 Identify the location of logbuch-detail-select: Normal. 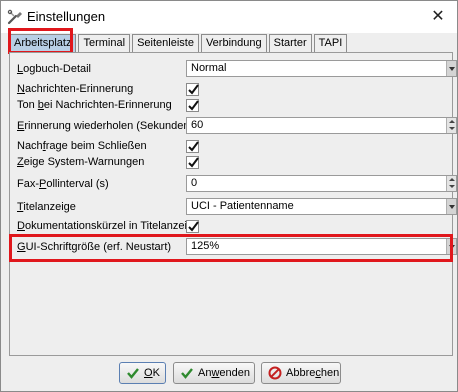
(321, 68).